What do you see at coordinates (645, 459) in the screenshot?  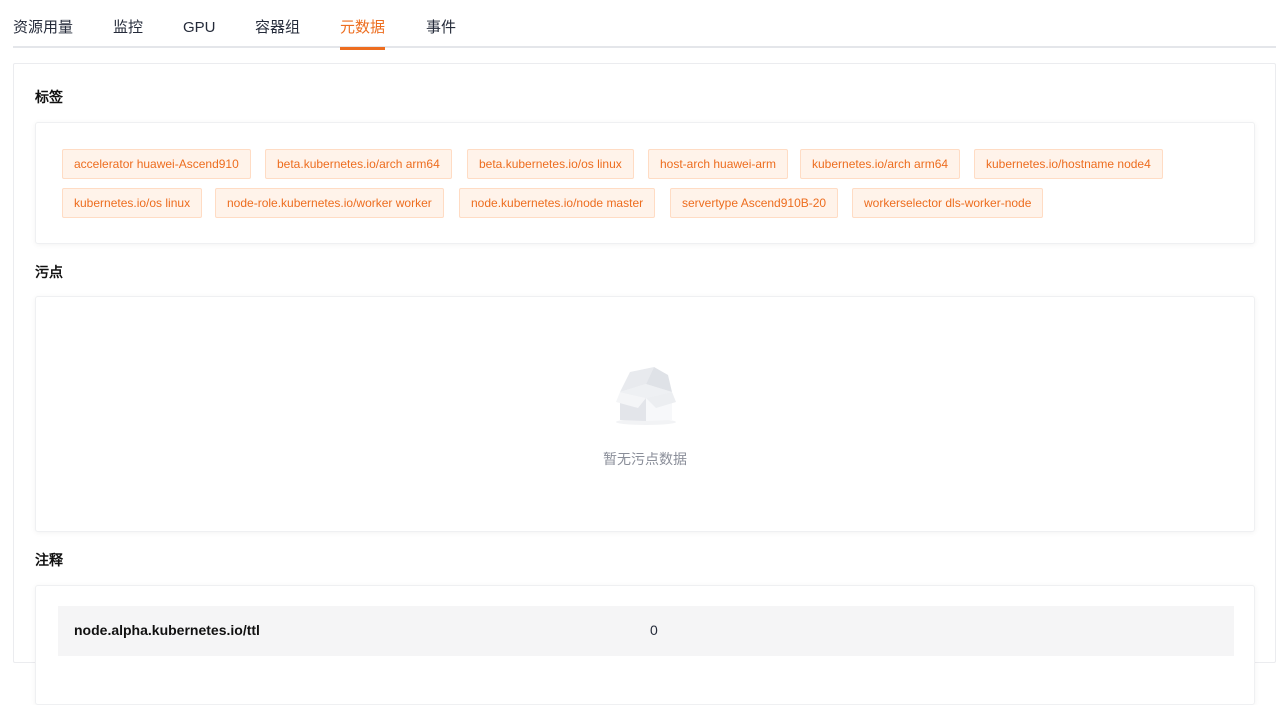 I see `taints-empty-text: 暂无污点数据` at bounding box center [645, 459].